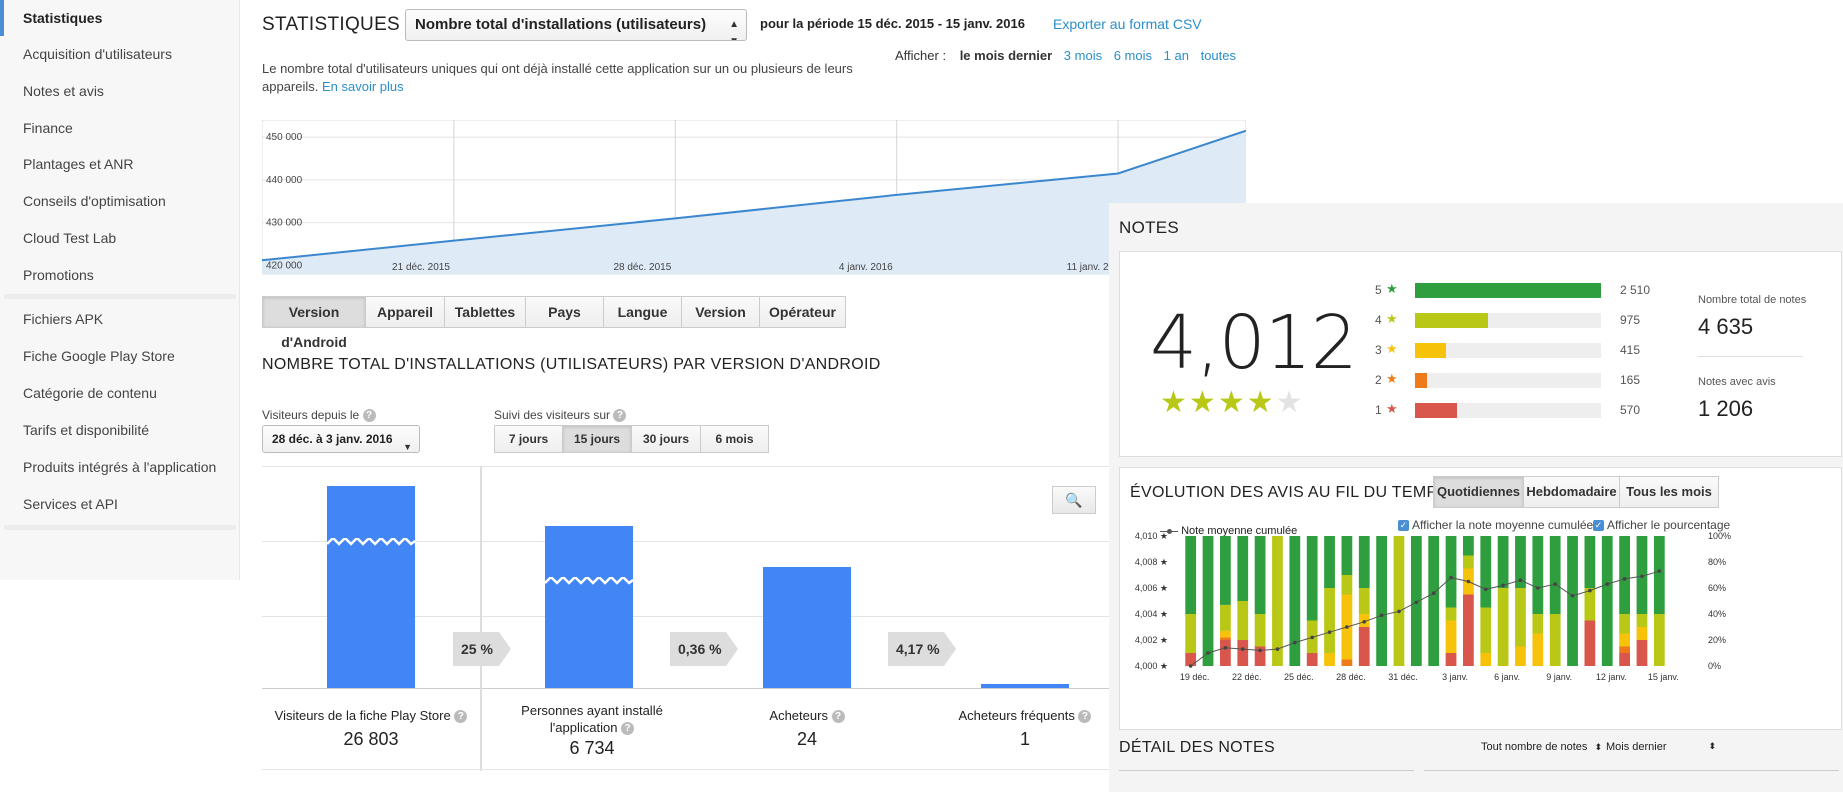 The width and height of the screenshot is (1843, 792). What do you see at coordinates (1149, 227) in the screenshot?
I see `notes-title: NOTES` at bounding box center [1149, 227].